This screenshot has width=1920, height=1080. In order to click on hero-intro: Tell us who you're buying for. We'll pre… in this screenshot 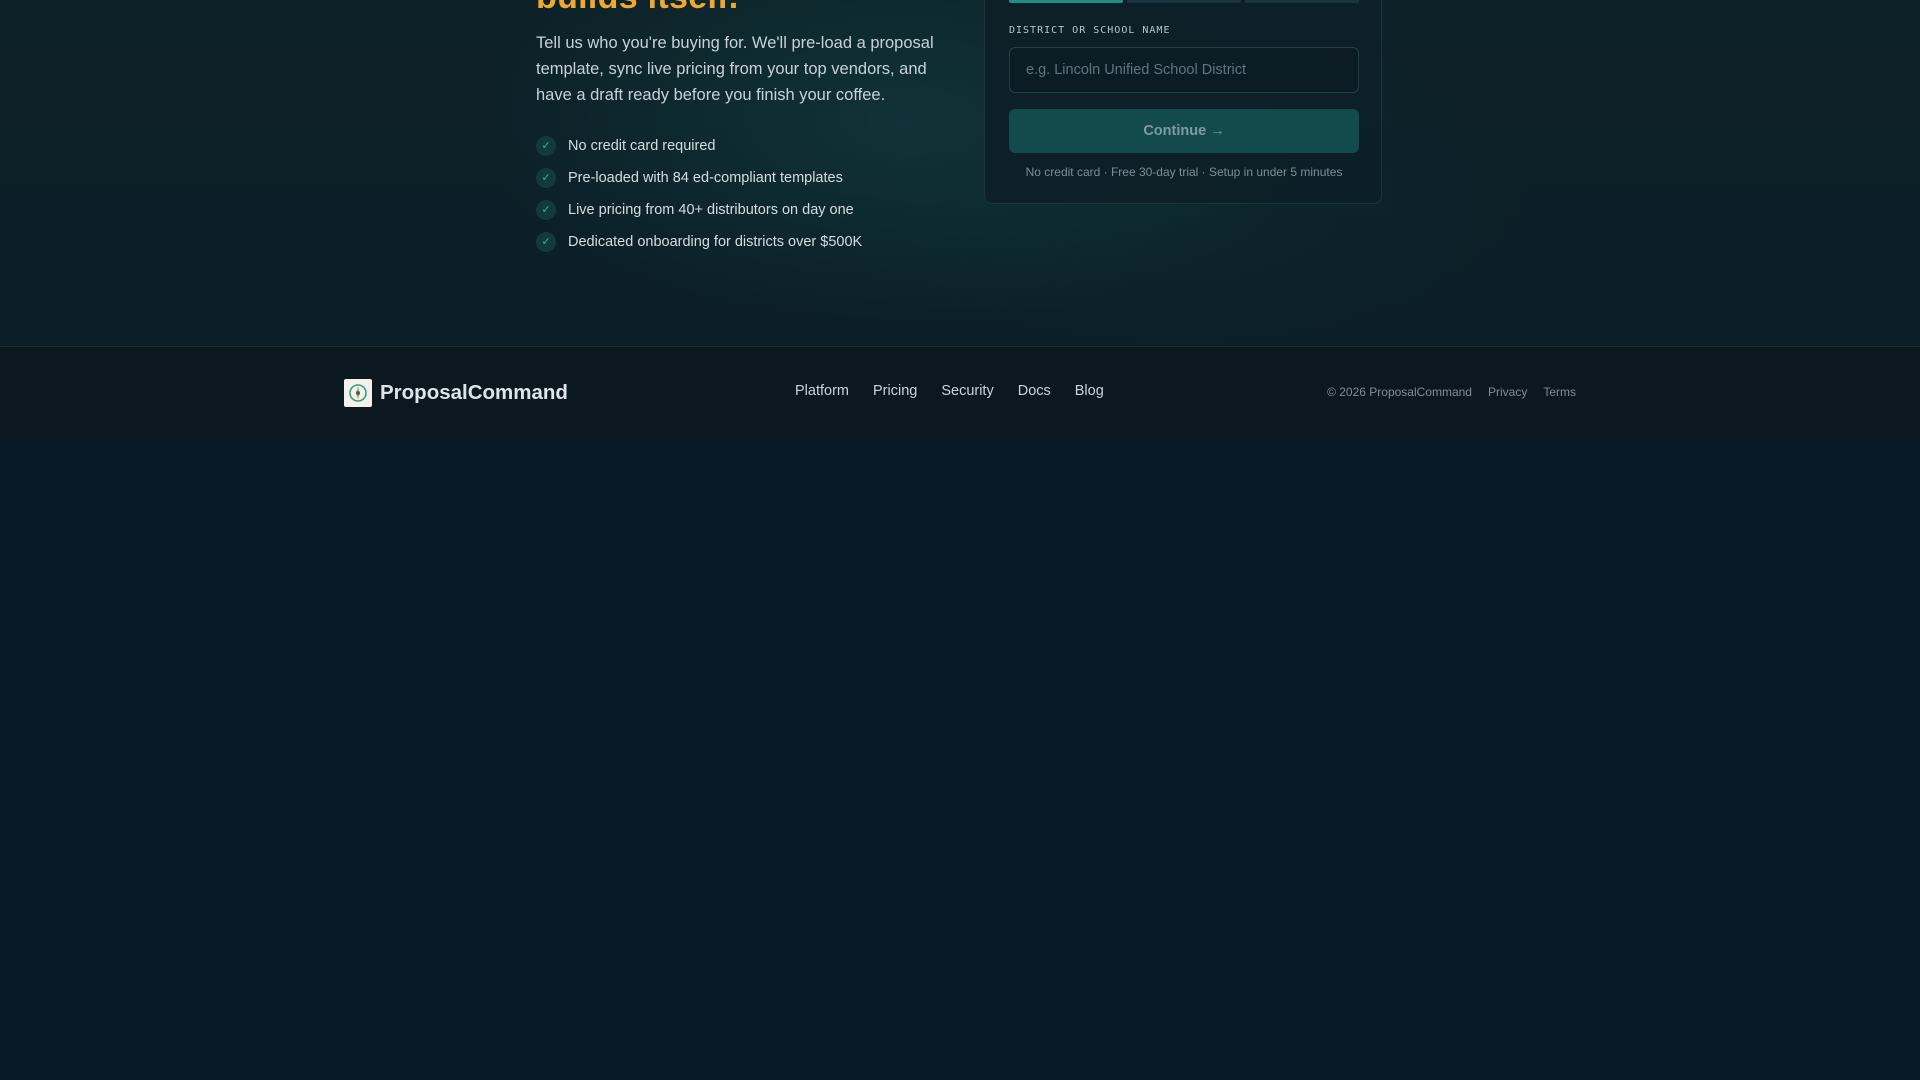, I will do `click(735, 69)`.